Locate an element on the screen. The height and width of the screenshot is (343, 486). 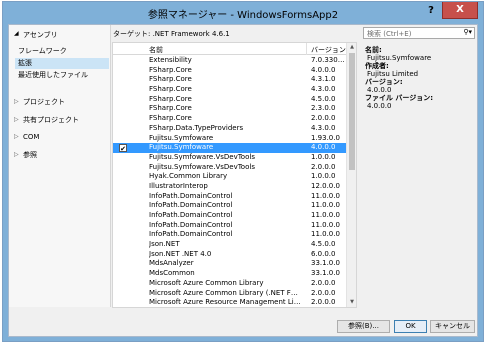
table-row: FSharp.Core 4.5.0.0 is located at coordinates (230, 100).